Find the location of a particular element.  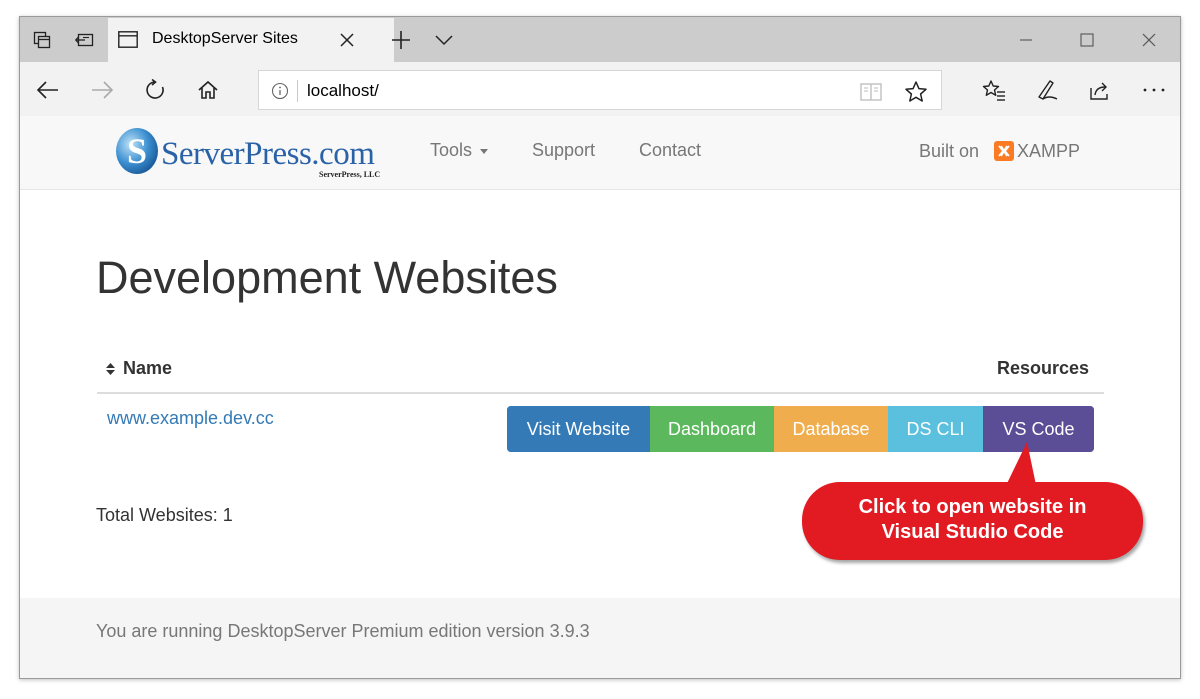

favorites-hub-button is located at coordinates (994, 90).